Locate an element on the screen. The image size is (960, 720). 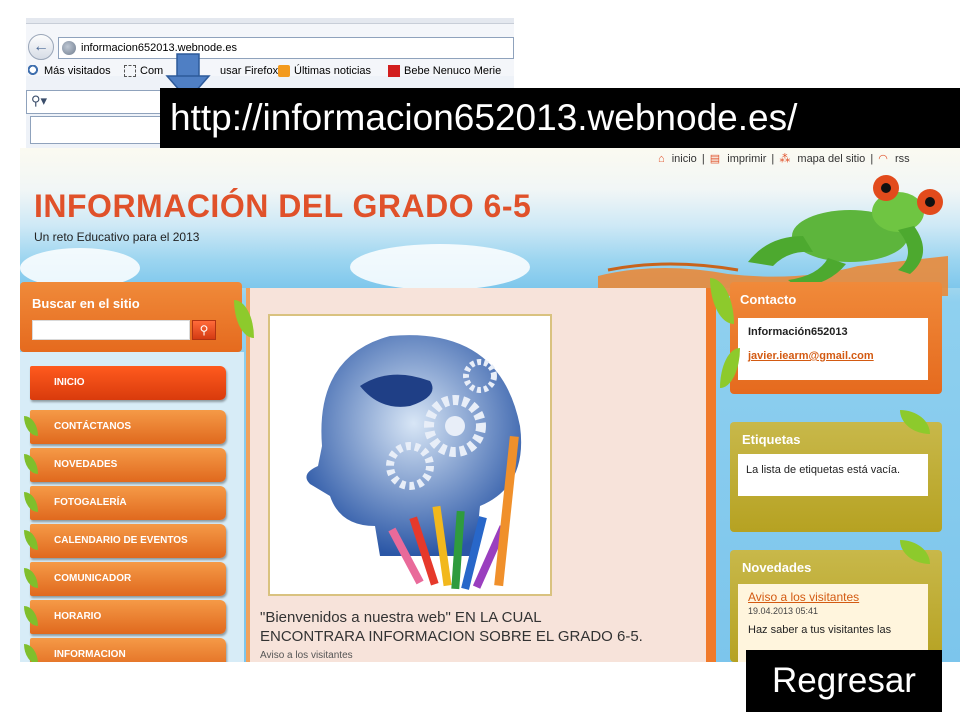
nav-item-calendario: CALENDARIO DE EVENTOS is located at coordinates (125, 541).